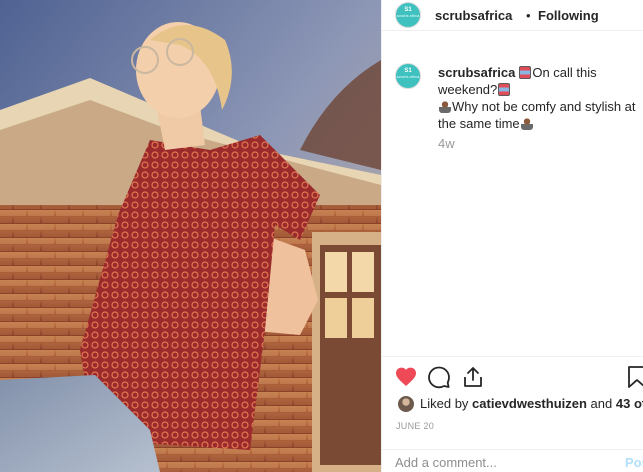 Image resolution: width=643 pixels, height=472 pixels. Describe the element at coordinates (406, 377) in the screenshot. I see `heart-filled-icon` at that location.